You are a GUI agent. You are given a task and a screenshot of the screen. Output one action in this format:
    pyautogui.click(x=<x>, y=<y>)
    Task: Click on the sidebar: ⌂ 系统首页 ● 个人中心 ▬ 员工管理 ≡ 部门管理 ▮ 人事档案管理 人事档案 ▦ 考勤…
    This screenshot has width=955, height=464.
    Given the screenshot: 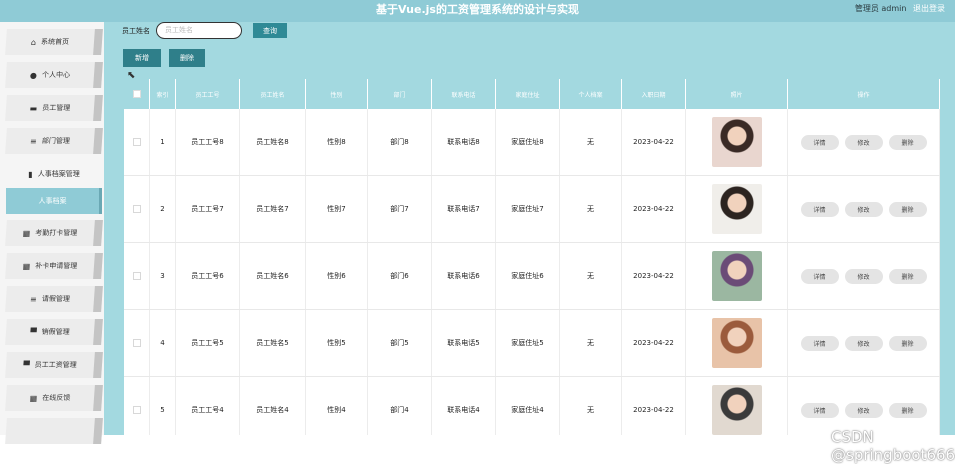 What is the action you would take?
    pyautogui.click(x=52, y=233)
    